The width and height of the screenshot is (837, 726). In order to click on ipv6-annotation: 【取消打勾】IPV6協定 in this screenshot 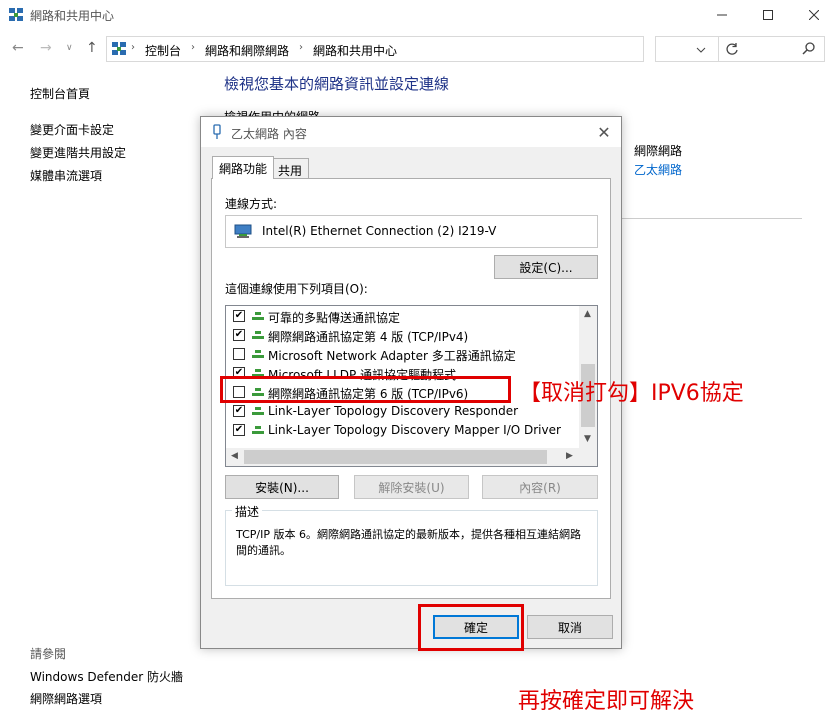, I will do `click(631, 393)`.